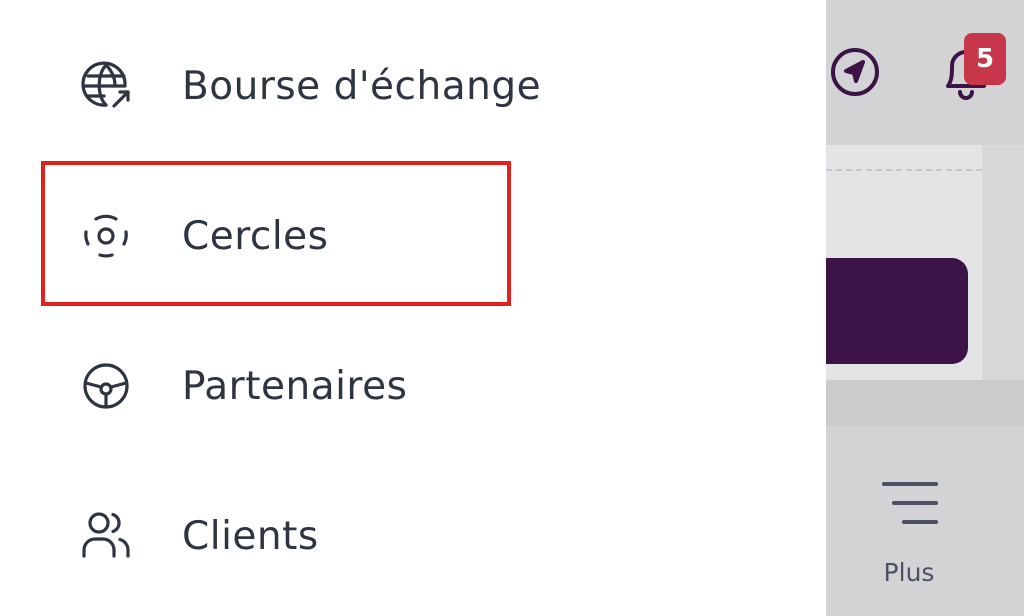  What do you see at coordinates (362, 86) in the screenshot?
I see `menu-label-bourse-echange: Bourse d'échange` at bounding box center [362, 86].